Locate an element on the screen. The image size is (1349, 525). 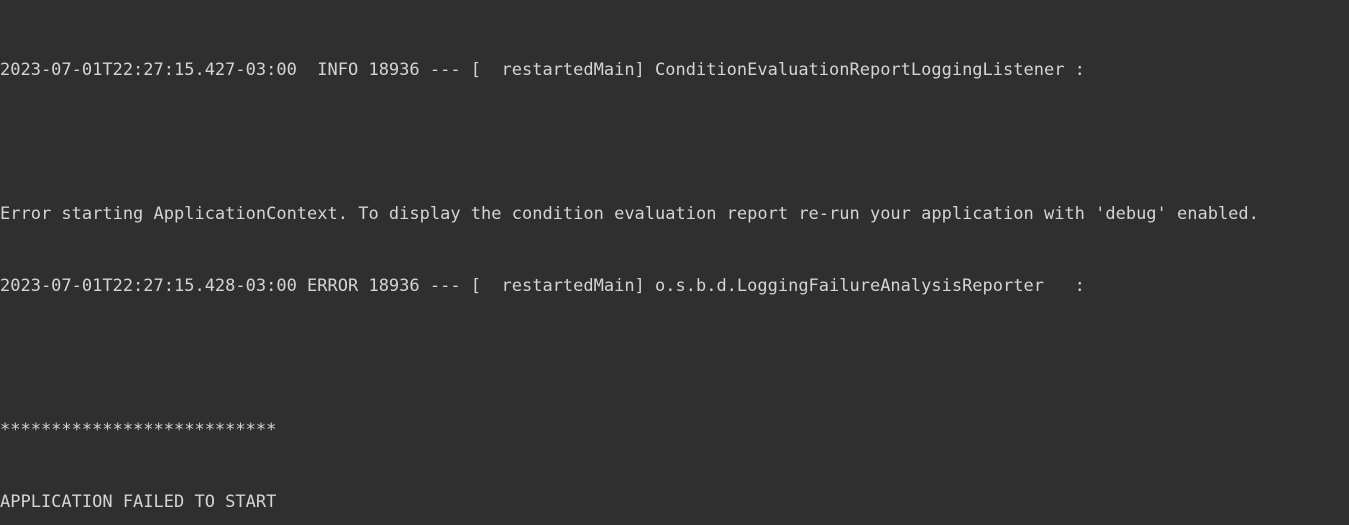
console-line-banner-top: *************************** is located at coordinates (138, 430).